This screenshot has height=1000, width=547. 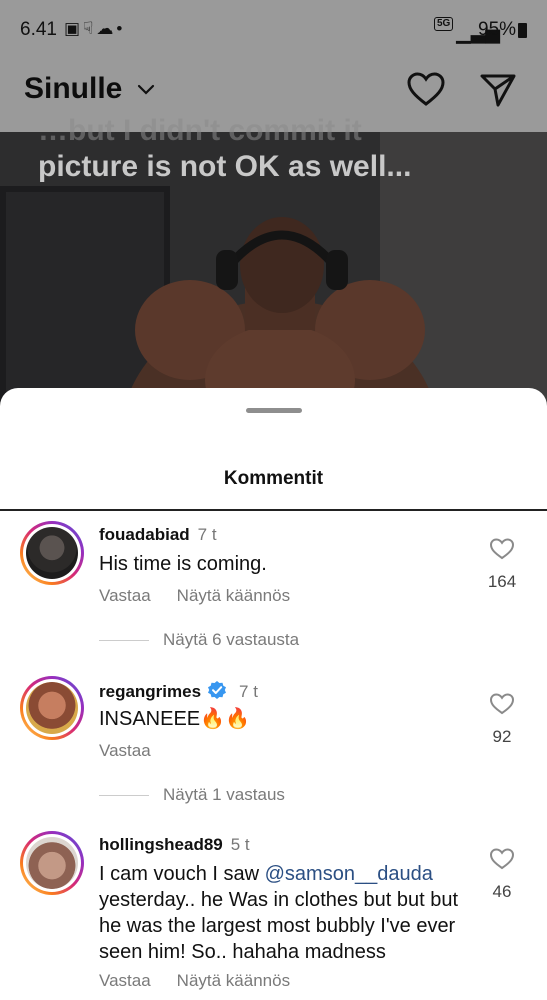 I want to click on send-icon, so click(x=498, y=90).